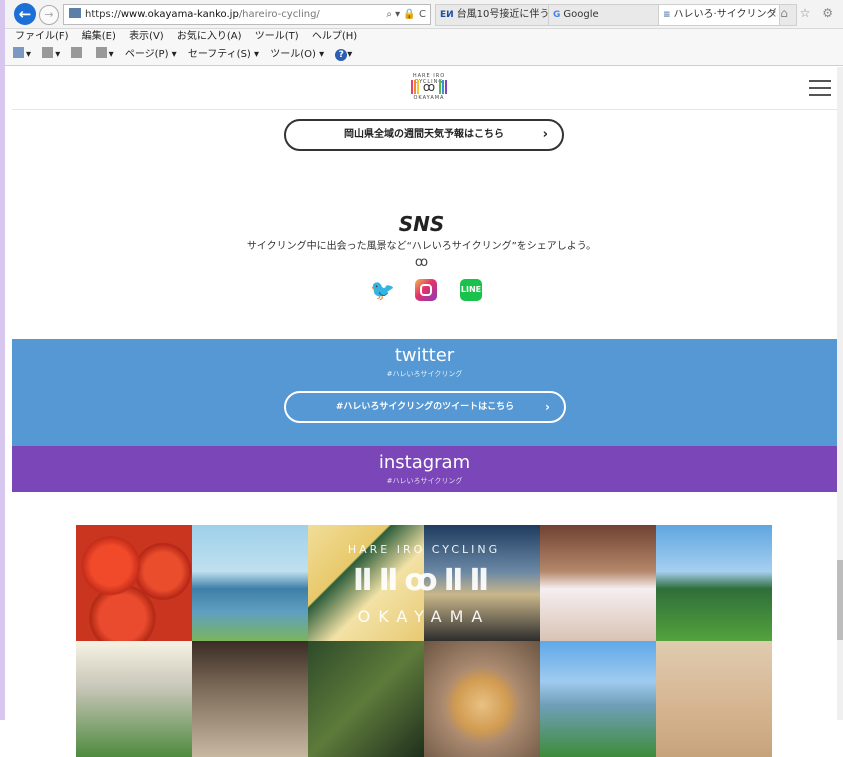 This screenshot has width=843, height=757. Describe the element at coordinates (424, 616) in the screenshot. I see `overlay-bottom-text: OKAYAMA` at that location.